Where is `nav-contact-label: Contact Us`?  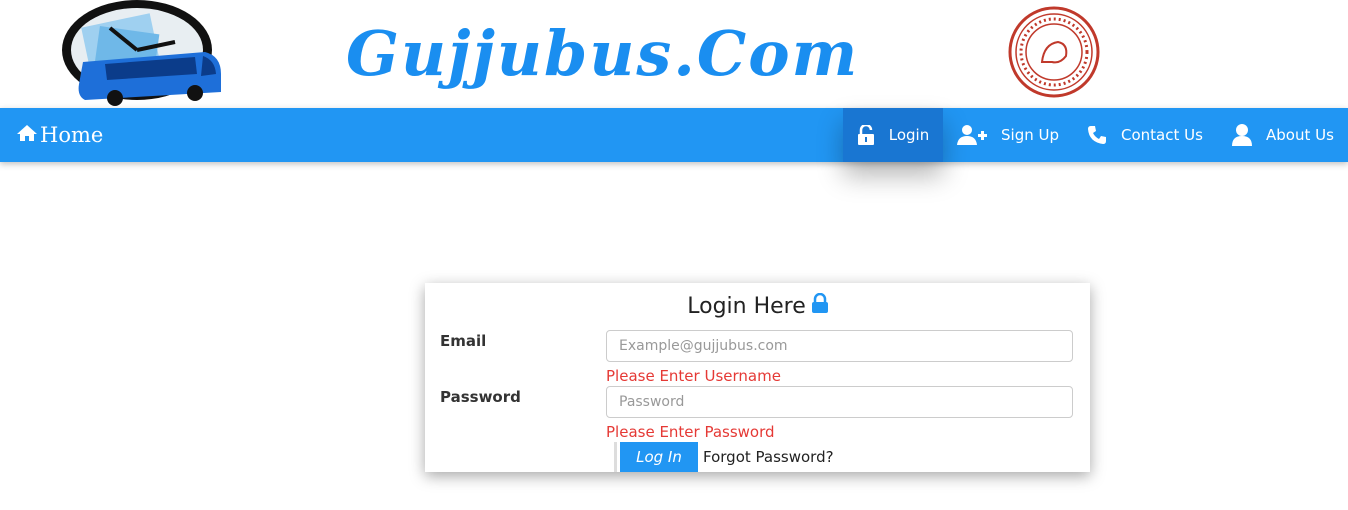 nav-contact-label: Contact Us is located at coordinates (1162, 135).